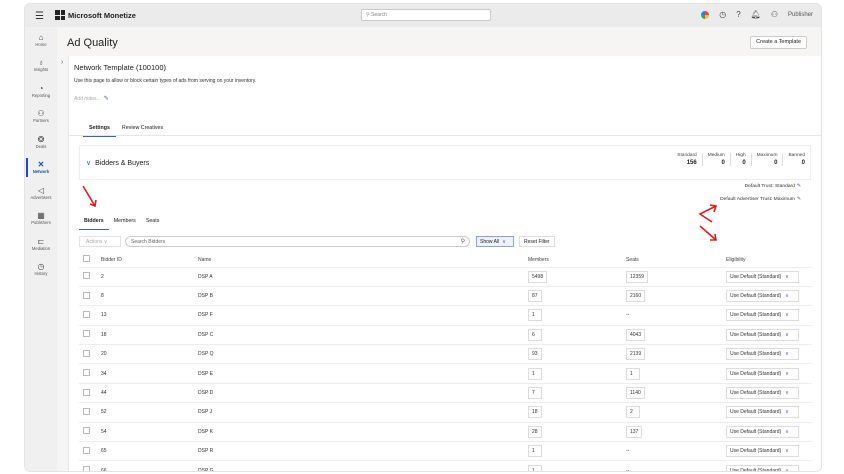 The height and width of the screenshot is (474, 844). What do you see at coordinates (778, 42) in the screenshot?
I see `create-template-button: Create a Template` at bounding box center [778, 42].